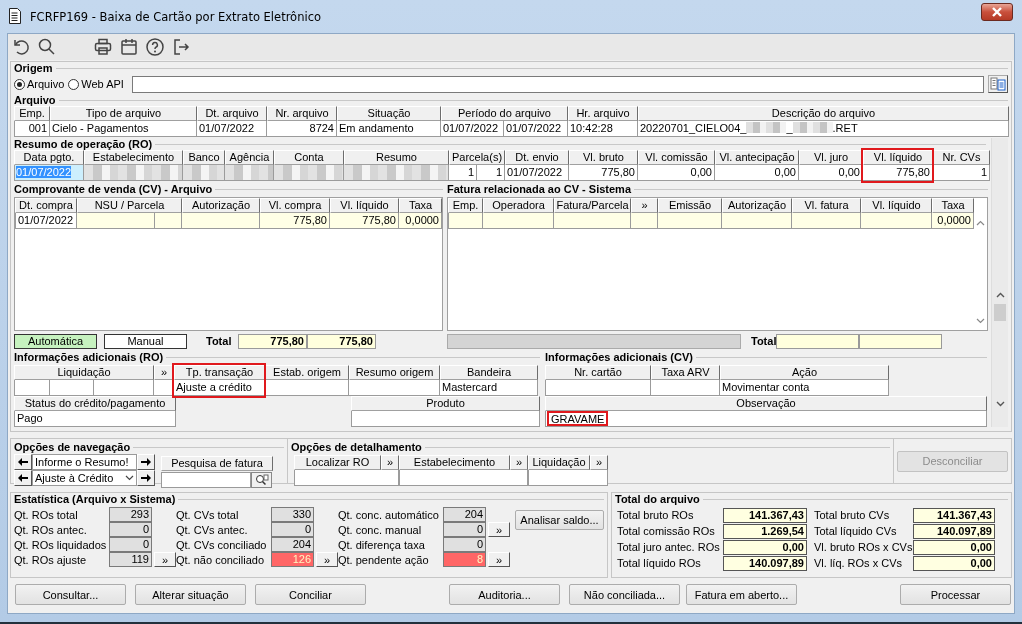 The width and height of the screenshot is (1022, 624). I want to click on column-header: Agência, so click(249, 157).